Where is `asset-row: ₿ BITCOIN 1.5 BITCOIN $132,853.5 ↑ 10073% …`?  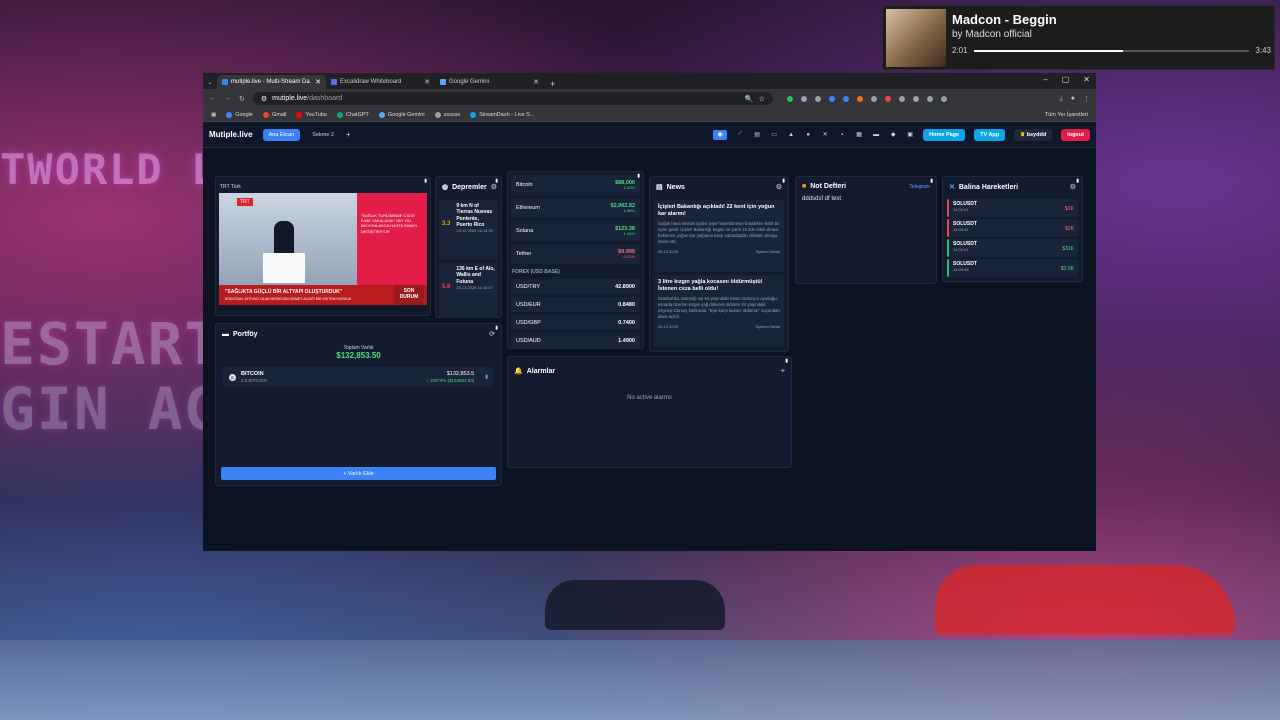 asset-row: ₿ BITCOIN 1.5 BITCOIN $132,853.5 ↑ 10073% … is located at coordinates (358, 377).